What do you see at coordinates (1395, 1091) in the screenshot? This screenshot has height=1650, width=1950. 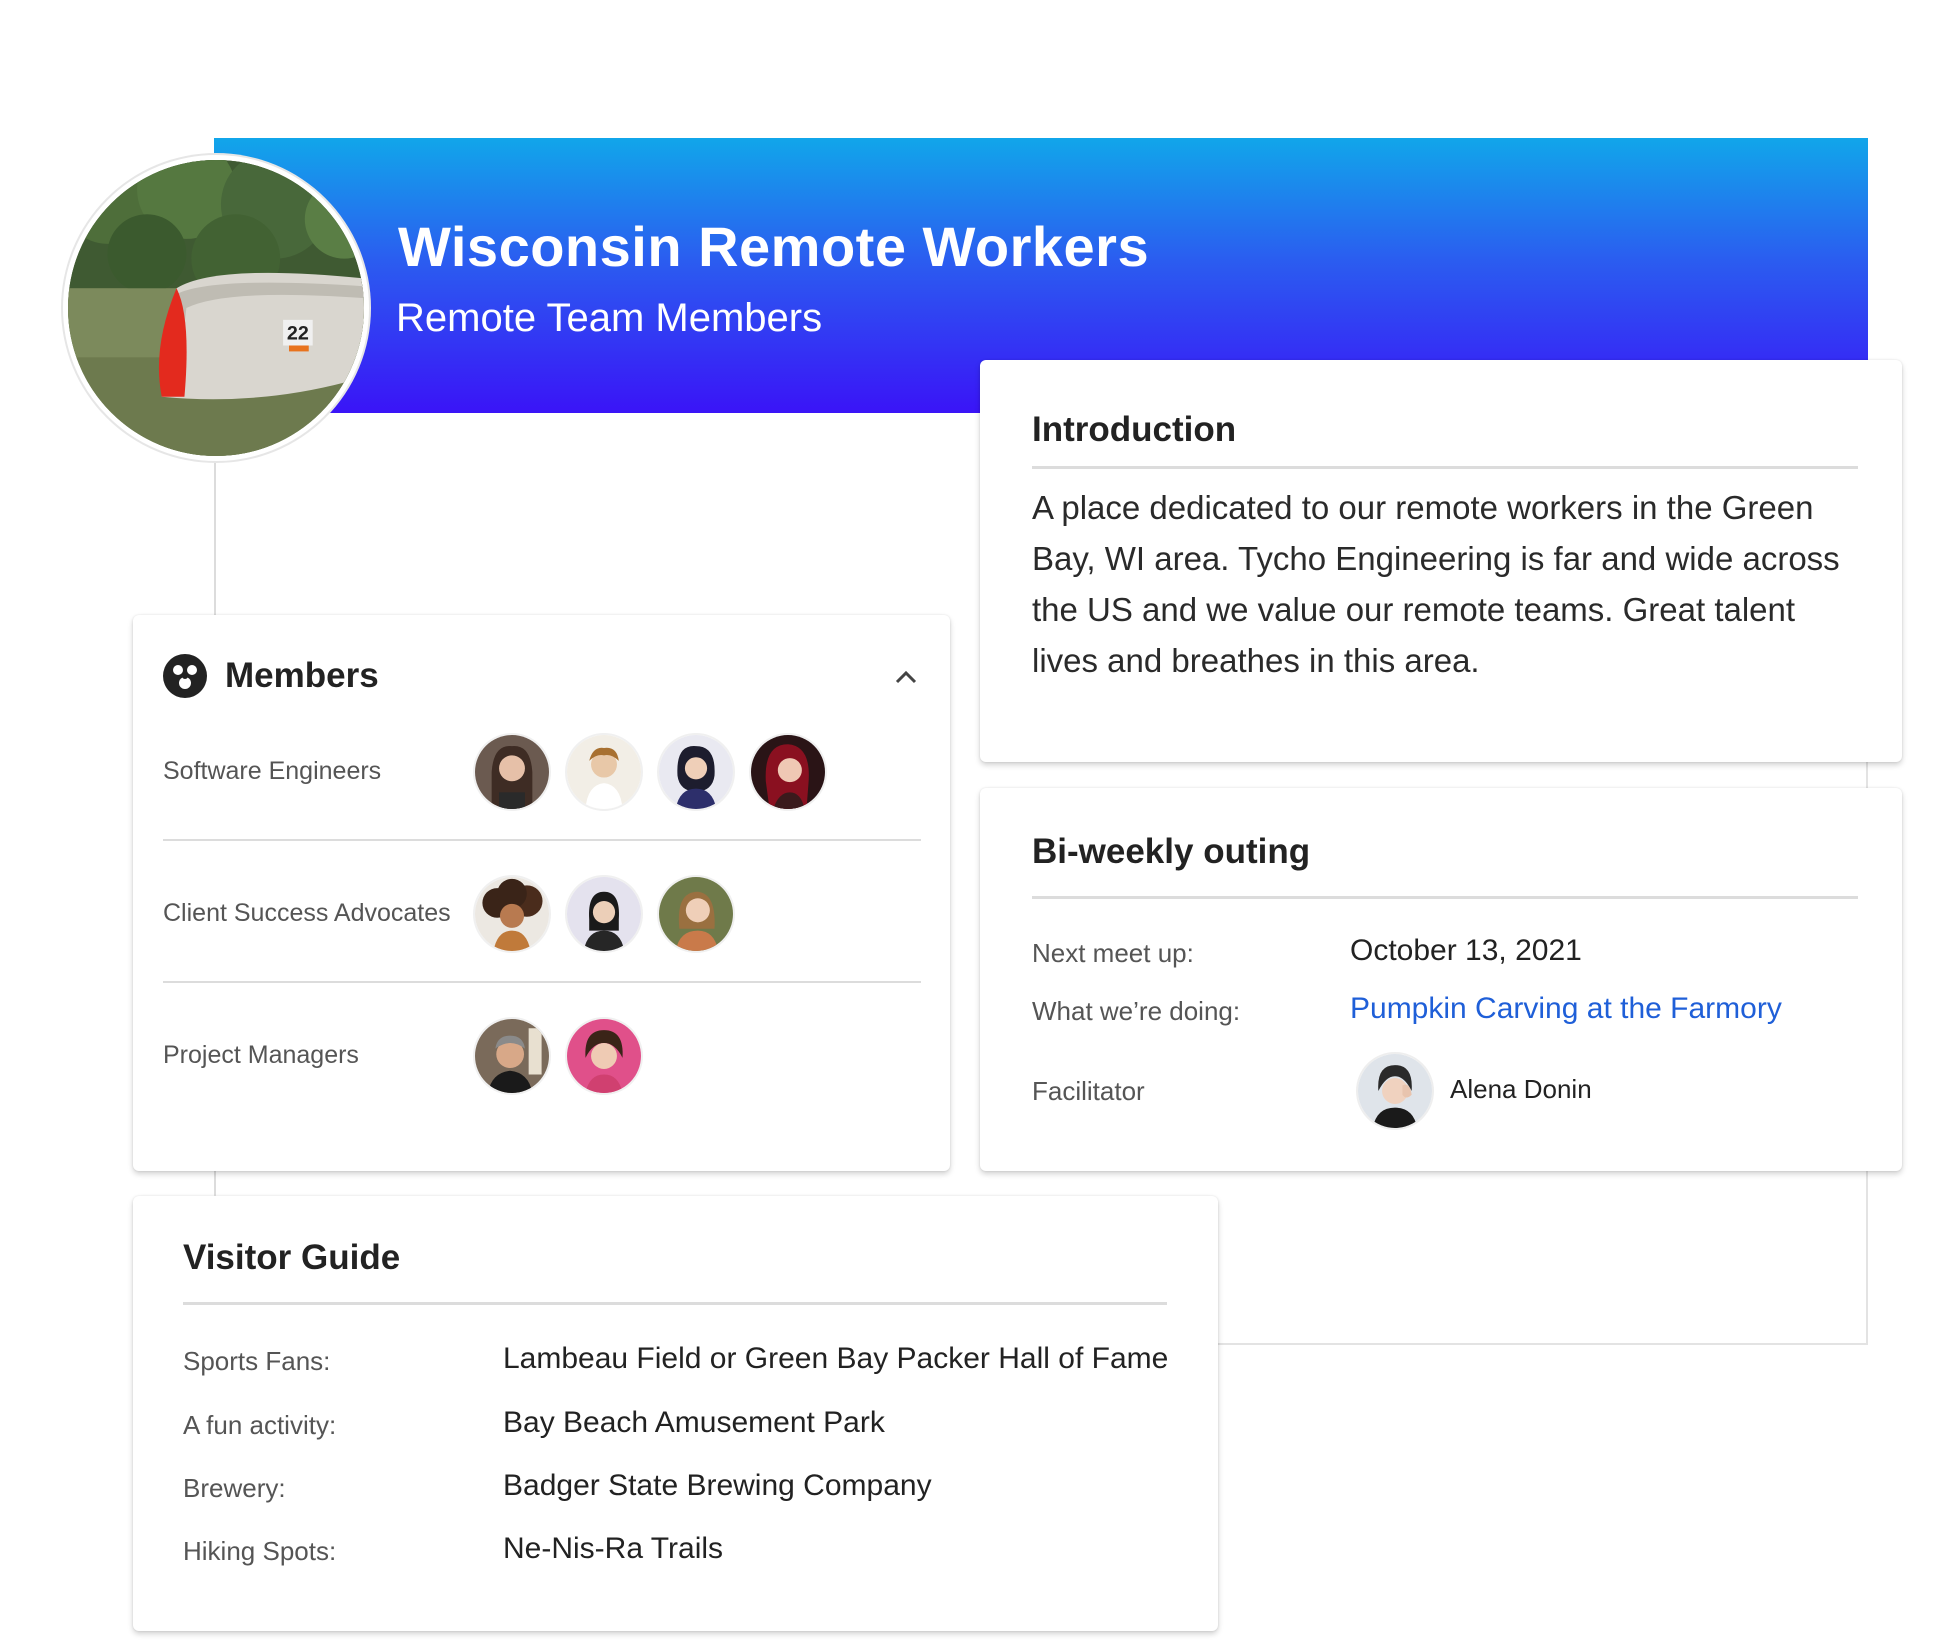 I see `facilitator-avatar` at bounding box center [1395, 1091].